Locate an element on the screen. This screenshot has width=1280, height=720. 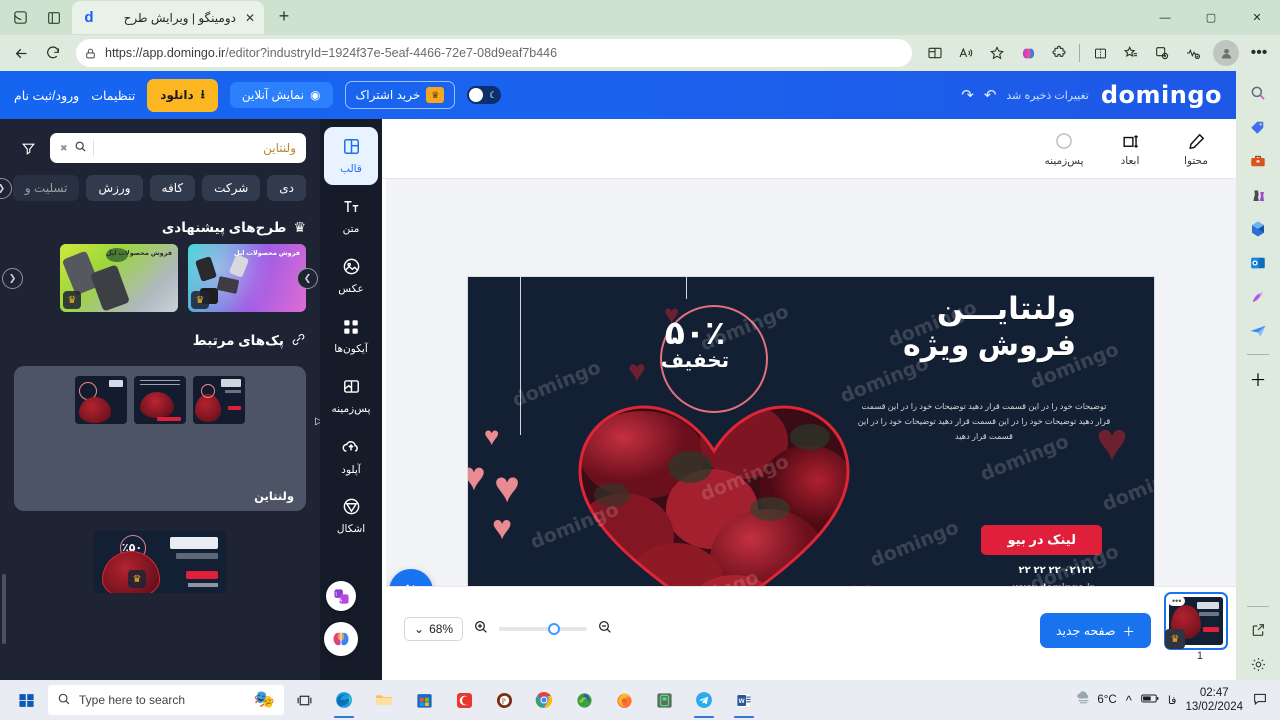
zoom-level-dropdown: ⌄ 68% is located at coordinates (434, 629).